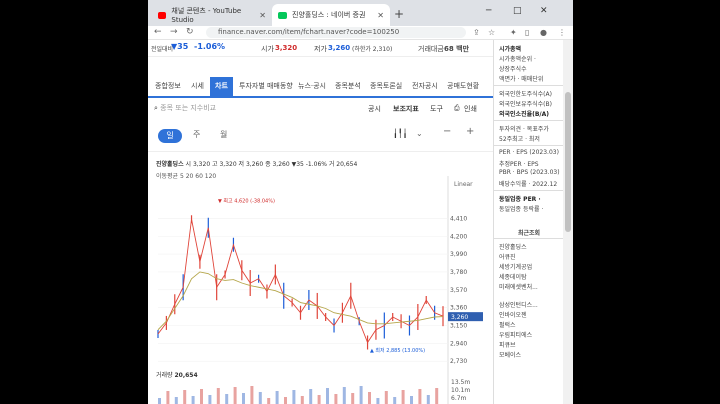 Image resolution: width=720 pixels, height=404 pixels. I want to click on new-tab-button: +, so click(399, 14).